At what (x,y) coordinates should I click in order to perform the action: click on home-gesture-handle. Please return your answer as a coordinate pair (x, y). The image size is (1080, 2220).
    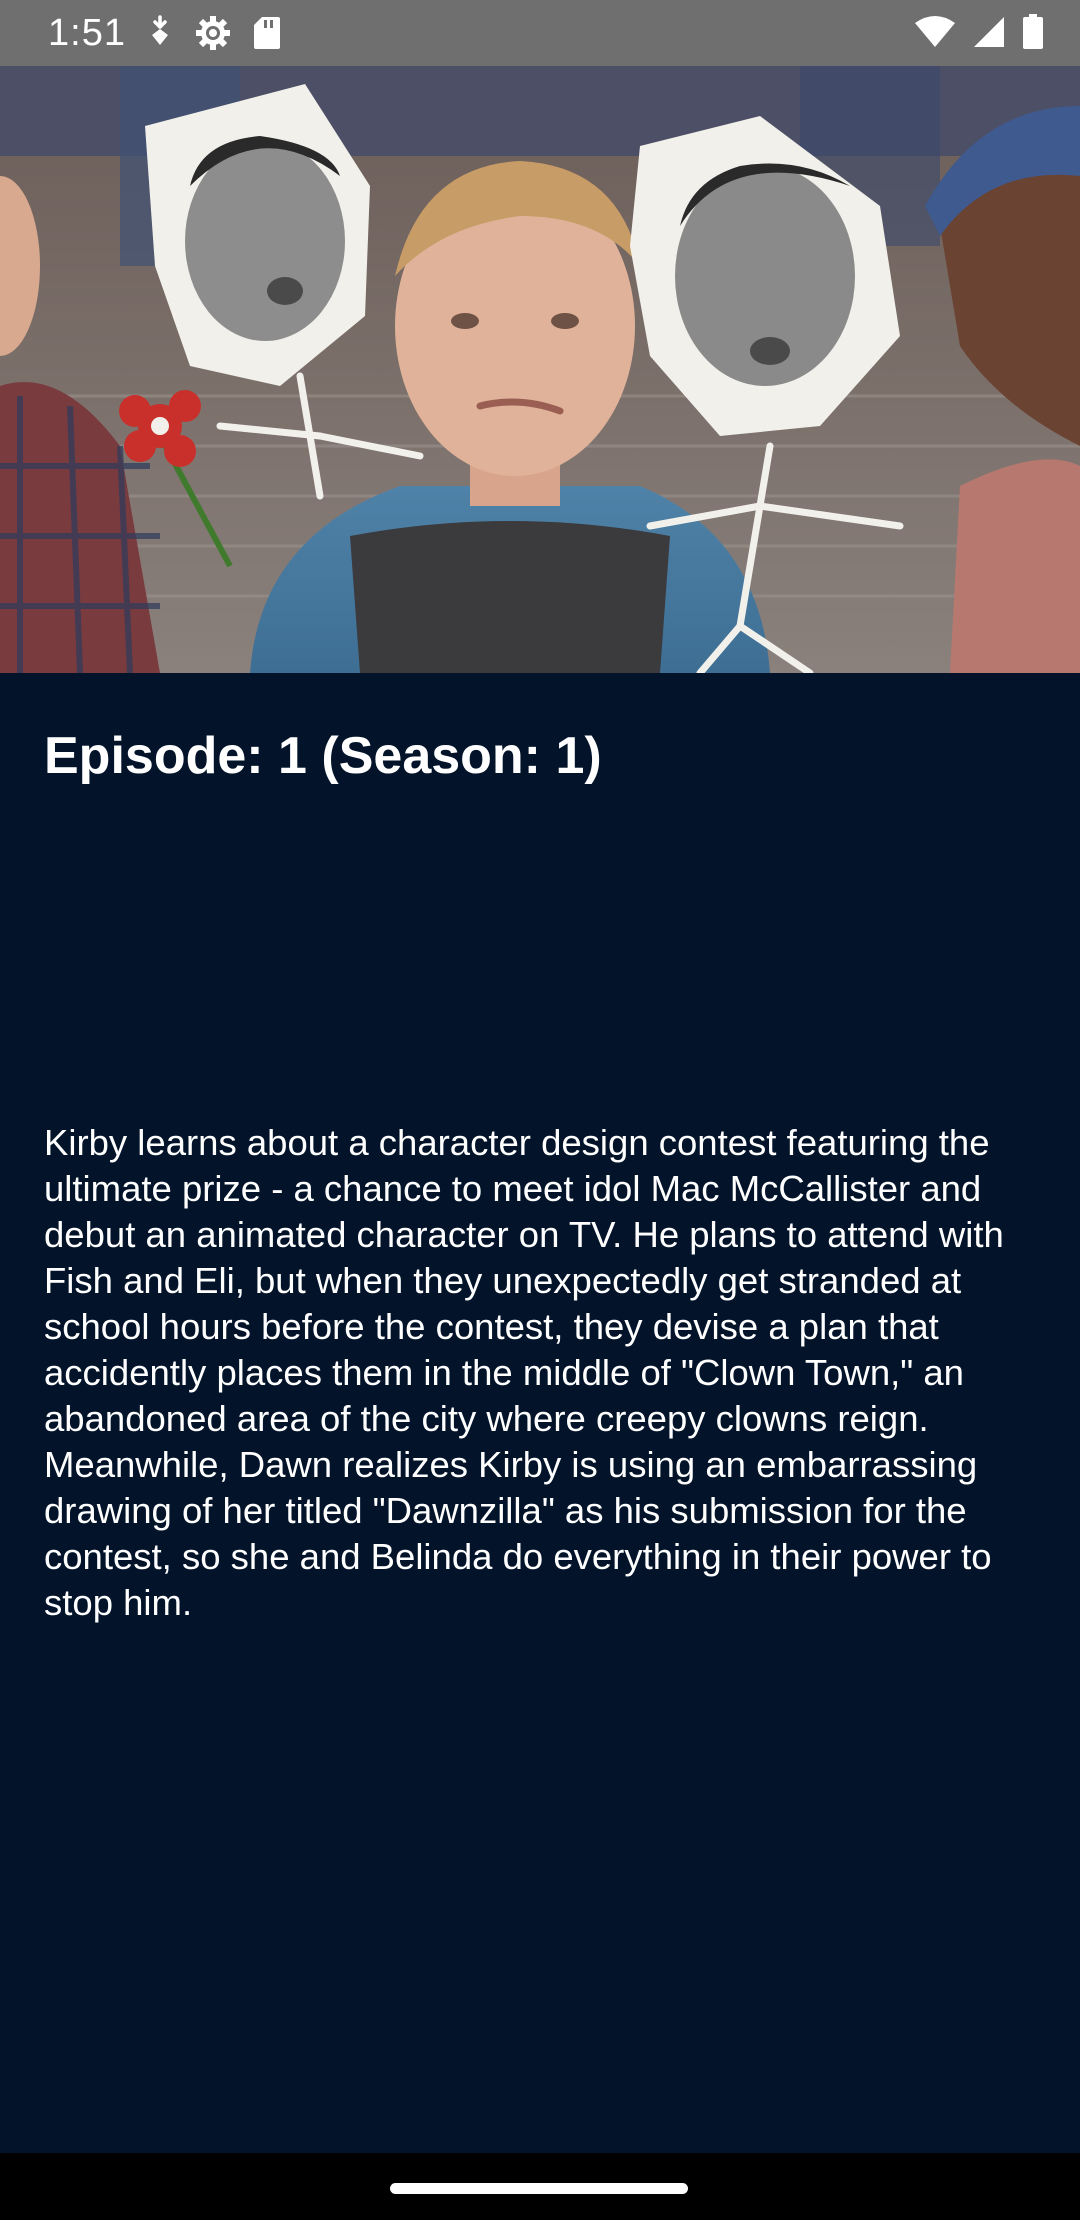
    Looking at the image, I should click on (539, 2188).